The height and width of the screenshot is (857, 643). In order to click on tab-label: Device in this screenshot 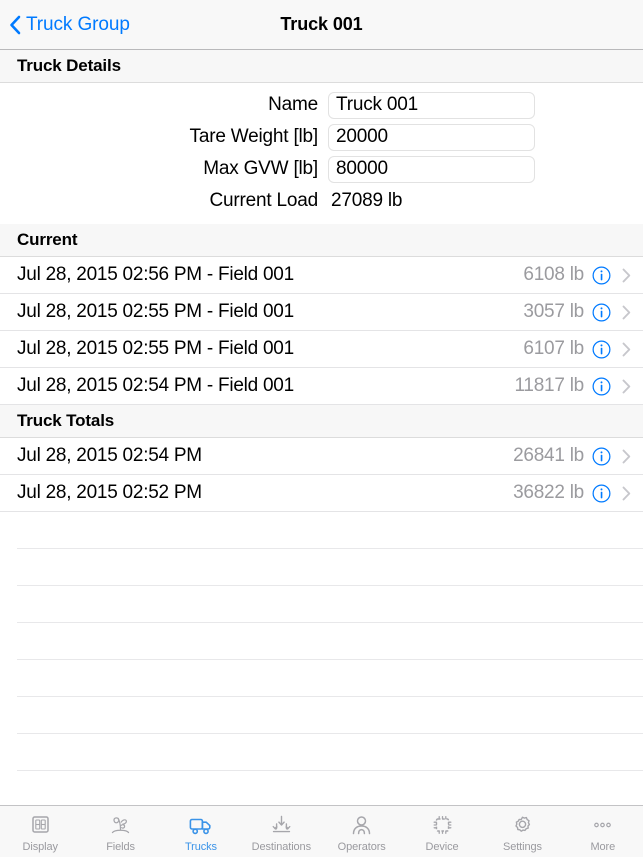, I will do `click(442, 846)`.